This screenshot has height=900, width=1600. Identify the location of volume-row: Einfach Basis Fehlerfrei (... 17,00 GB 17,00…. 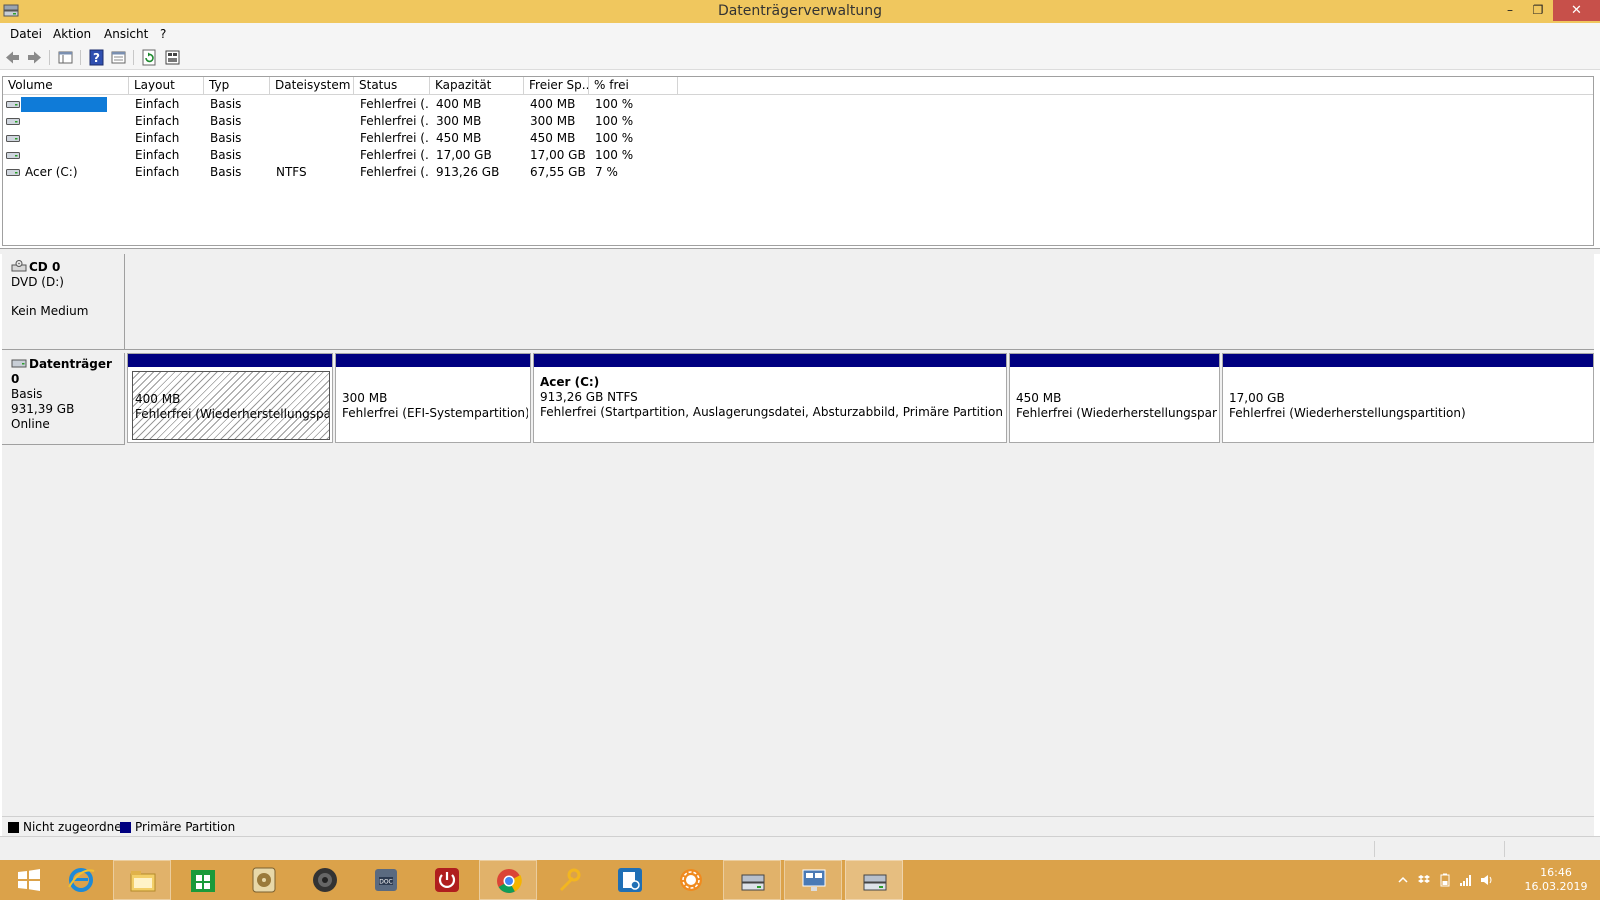
(798, 155).